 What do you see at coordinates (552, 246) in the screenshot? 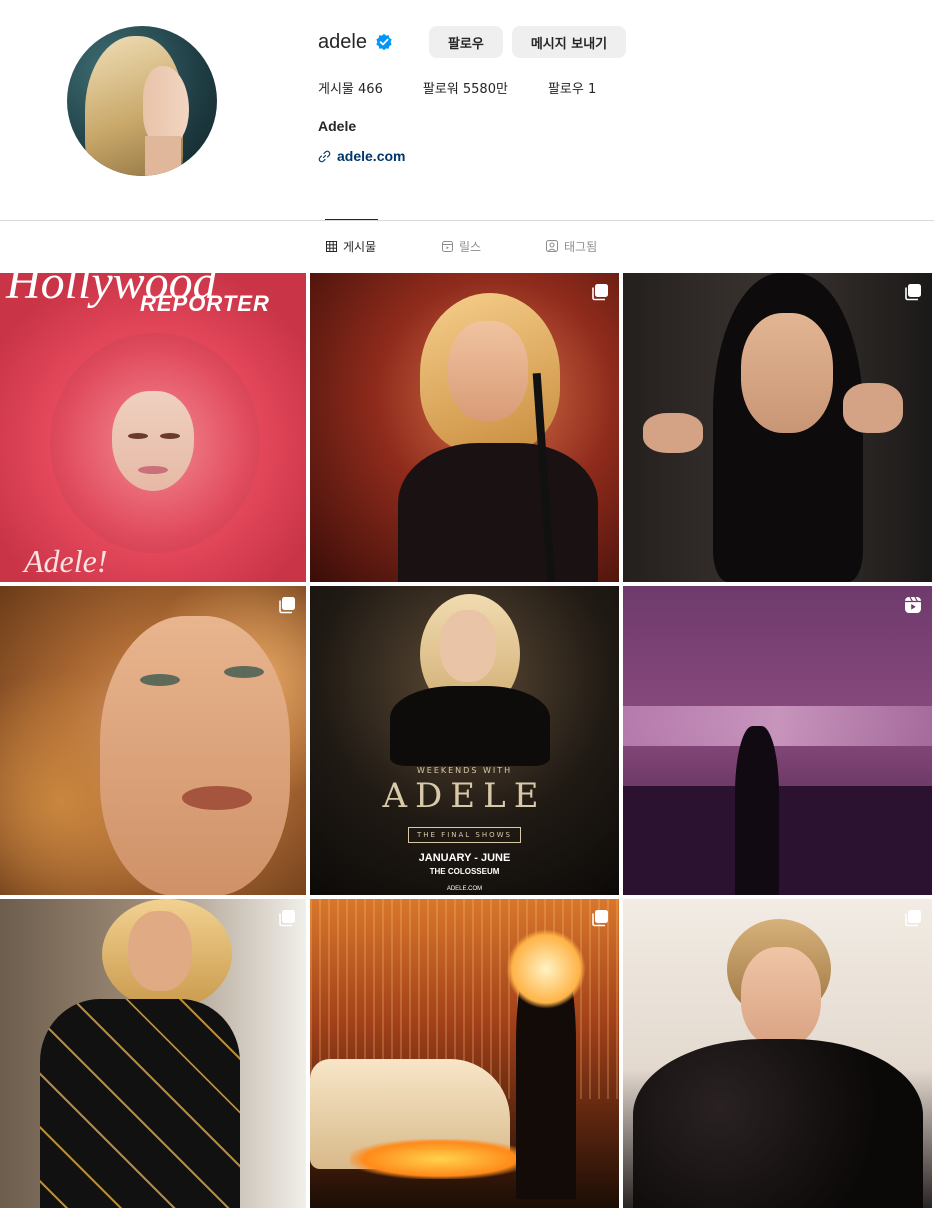
I see `tagged-icon` at bounding box center [552, 246].